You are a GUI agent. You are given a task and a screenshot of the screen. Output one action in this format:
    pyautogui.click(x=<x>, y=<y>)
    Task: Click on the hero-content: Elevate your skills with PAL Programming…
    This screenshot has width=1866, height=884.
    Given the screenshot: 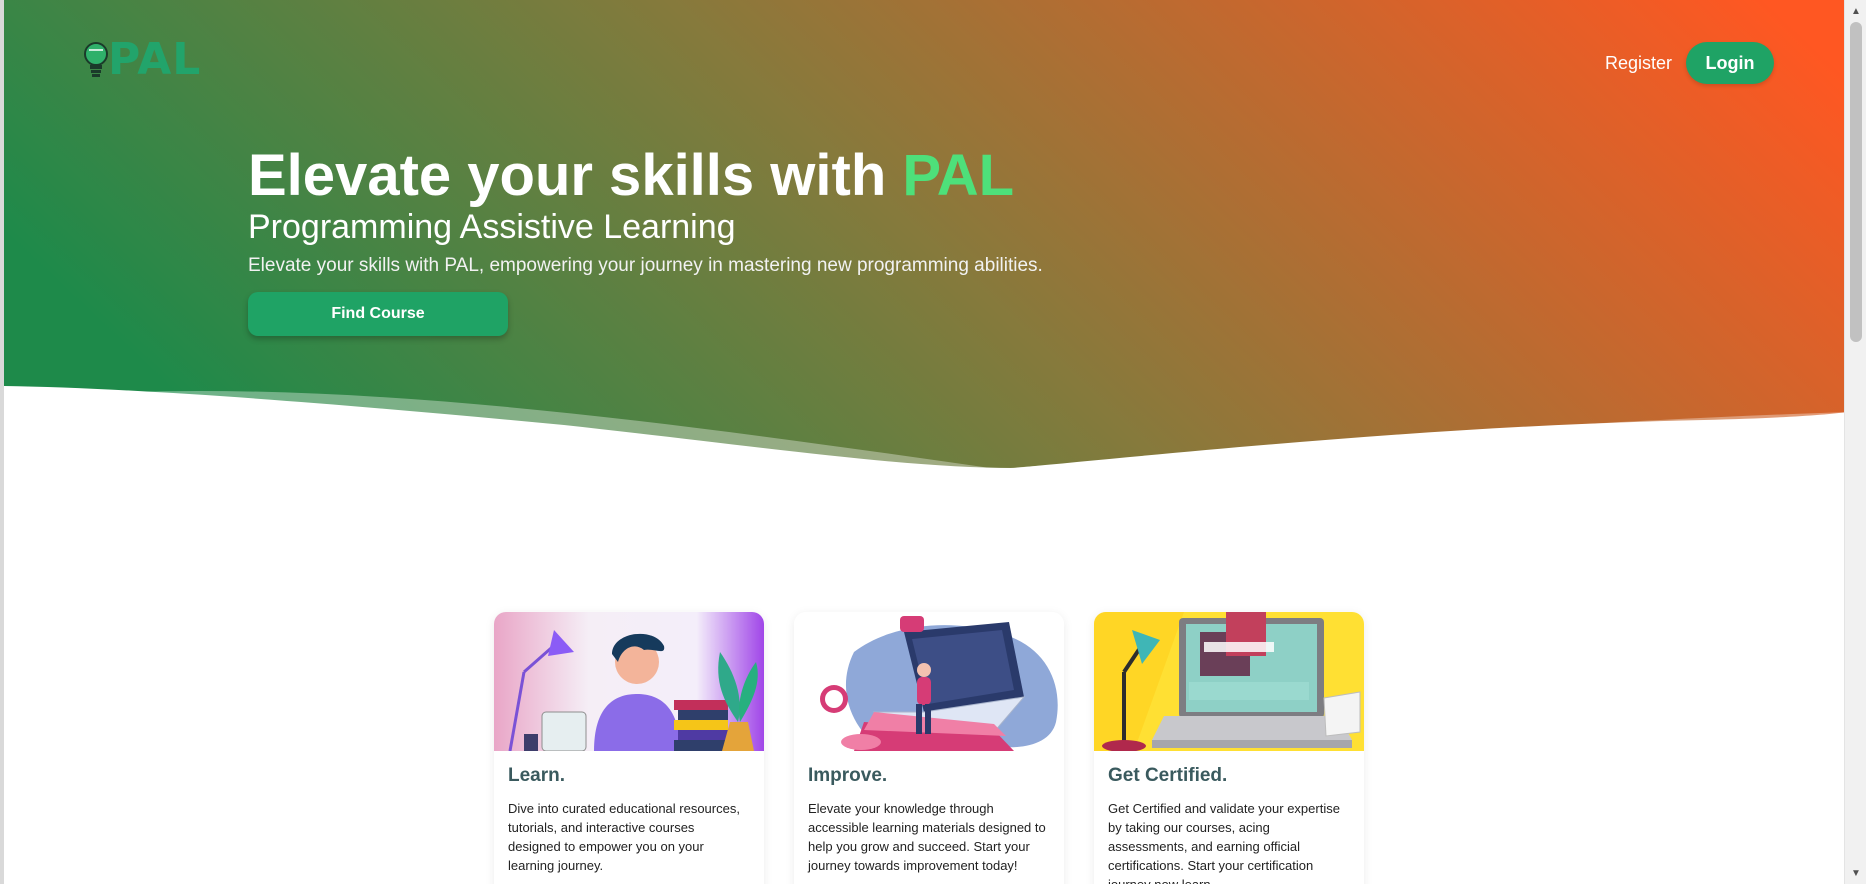 What is the action you would take?
    pyautogui.click(x=645, y=240)
    